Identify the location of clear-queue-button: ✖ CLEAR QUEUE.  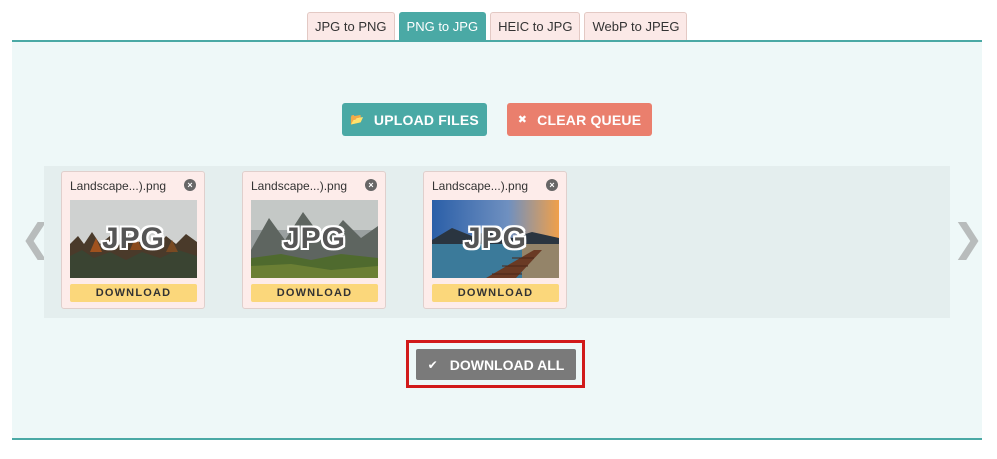
(579, 119).